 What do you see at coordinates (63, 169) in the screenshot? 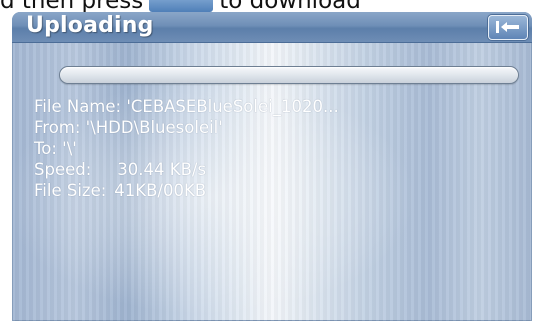
I see `speed-label: Speed:` at bounding box center [63, 169].